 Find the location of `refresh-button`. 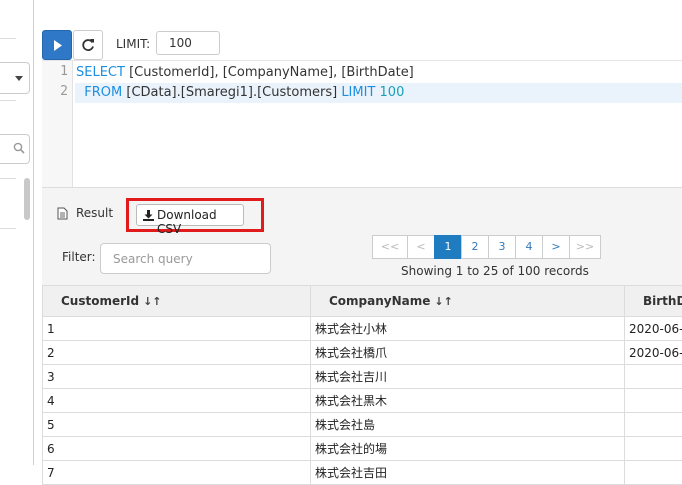

refresh-button is located at coordinates (88, 45).